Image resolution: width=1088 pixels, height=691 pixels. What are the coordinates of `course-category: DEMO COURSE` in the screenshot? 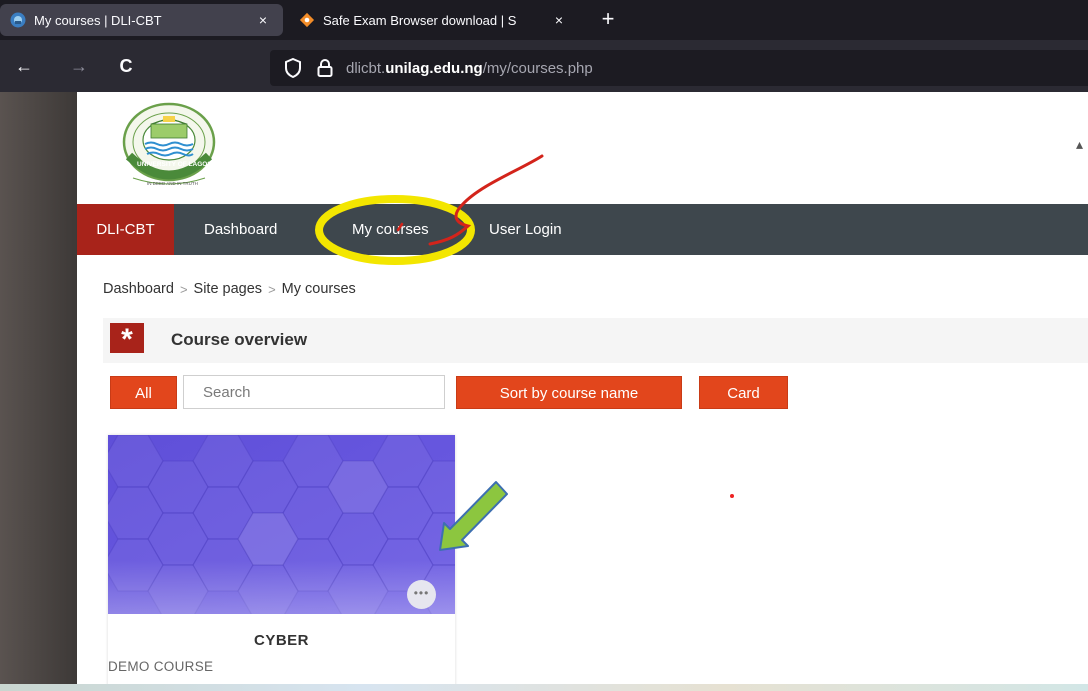 It's located at (161, 666).